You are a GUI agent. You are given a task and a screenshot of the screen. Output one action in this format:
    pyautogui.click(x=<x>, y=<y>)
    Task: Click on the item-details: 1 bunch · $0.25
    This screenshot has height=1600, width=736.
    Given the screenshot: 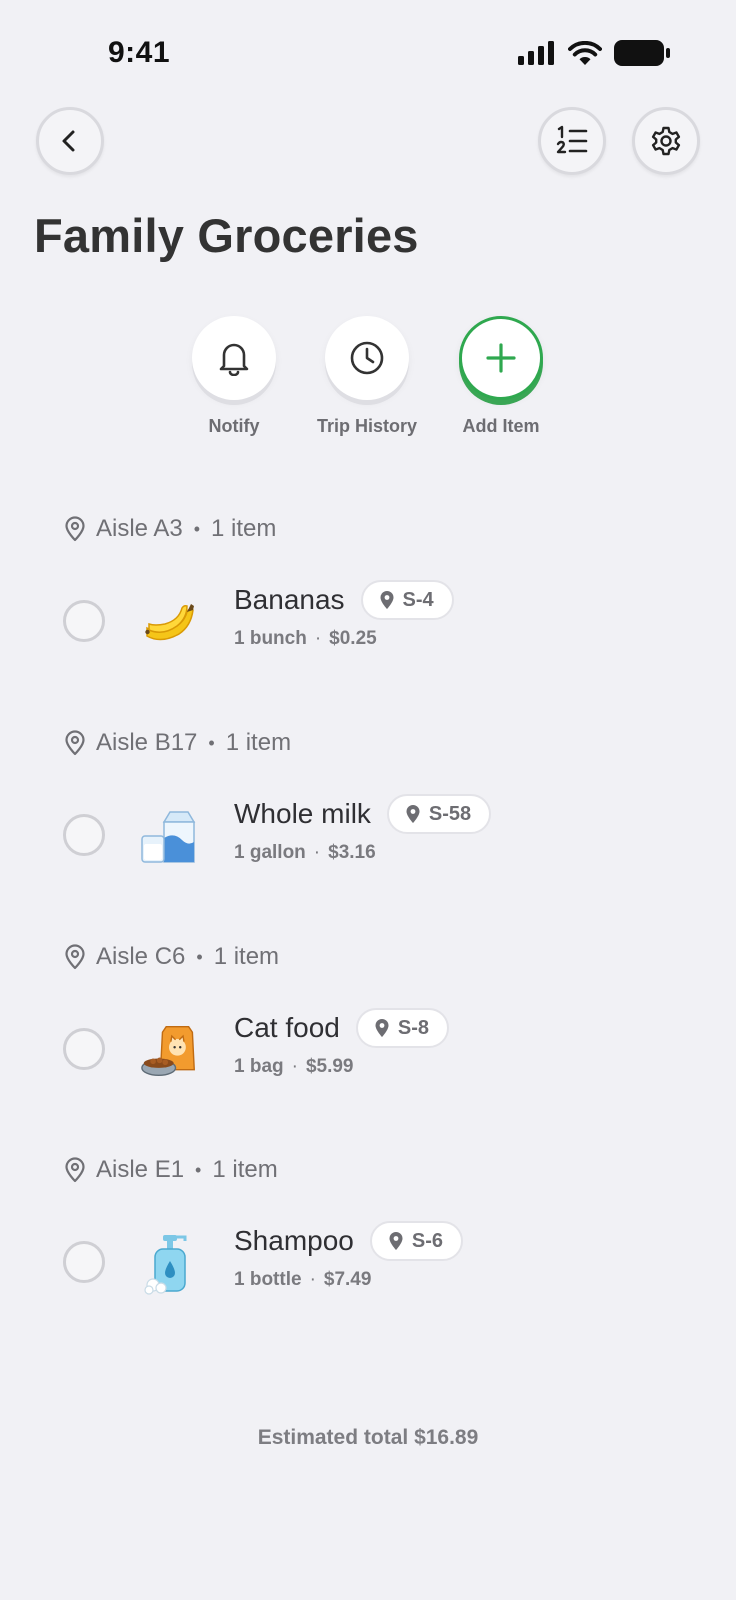 What is the action you would take?
    pyautogui.click(x=305, y=639)
    